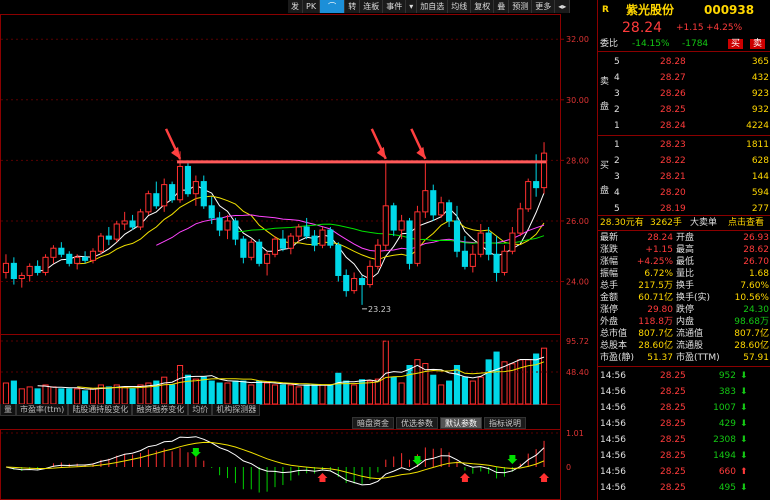 The height and width of the screenshot is (500, 770). What do you see at coordinates (461, 423) in the screenshot?
I see `param-tab-2: 默认参数` at bounding box center [461, 423].